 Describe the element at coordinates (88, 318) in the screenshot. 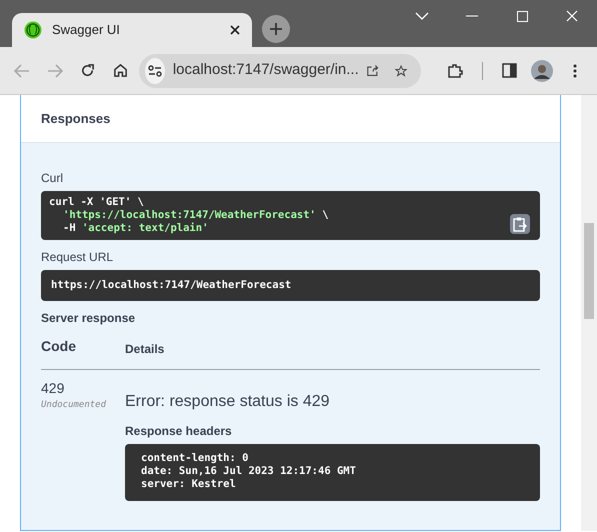

I see `server-response-label: Server response` at that location.